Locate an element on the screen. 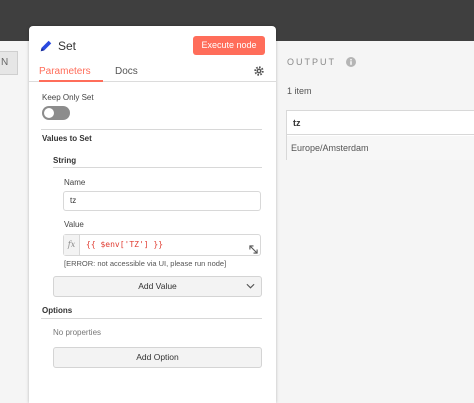 This screenshot has height=403, width=474. input-panel-stub: N is located at coordinates (9, 63).